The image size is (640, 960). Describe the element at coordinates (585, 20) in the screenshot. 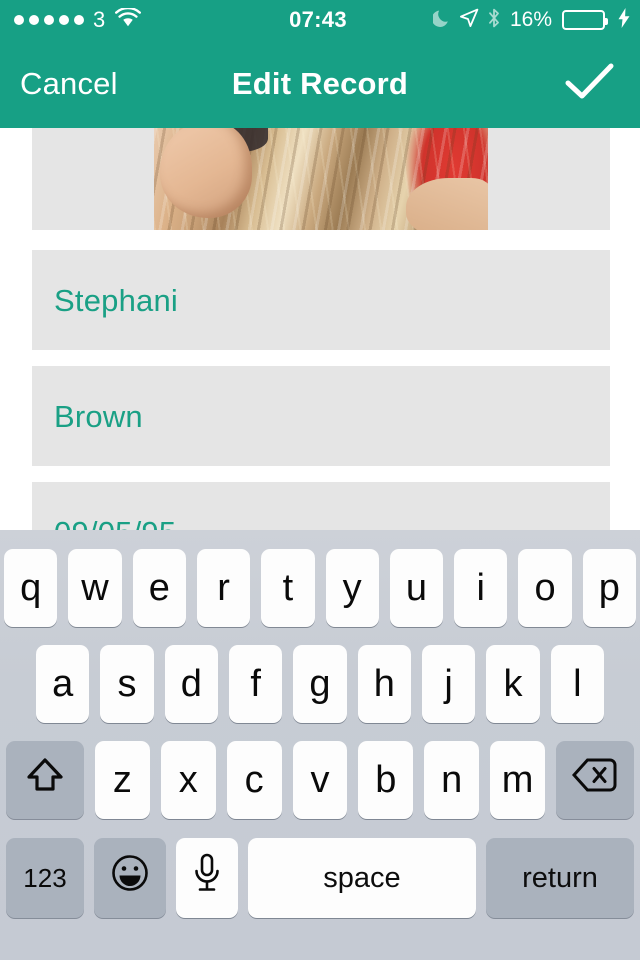

I see `battery-icon` at that location.